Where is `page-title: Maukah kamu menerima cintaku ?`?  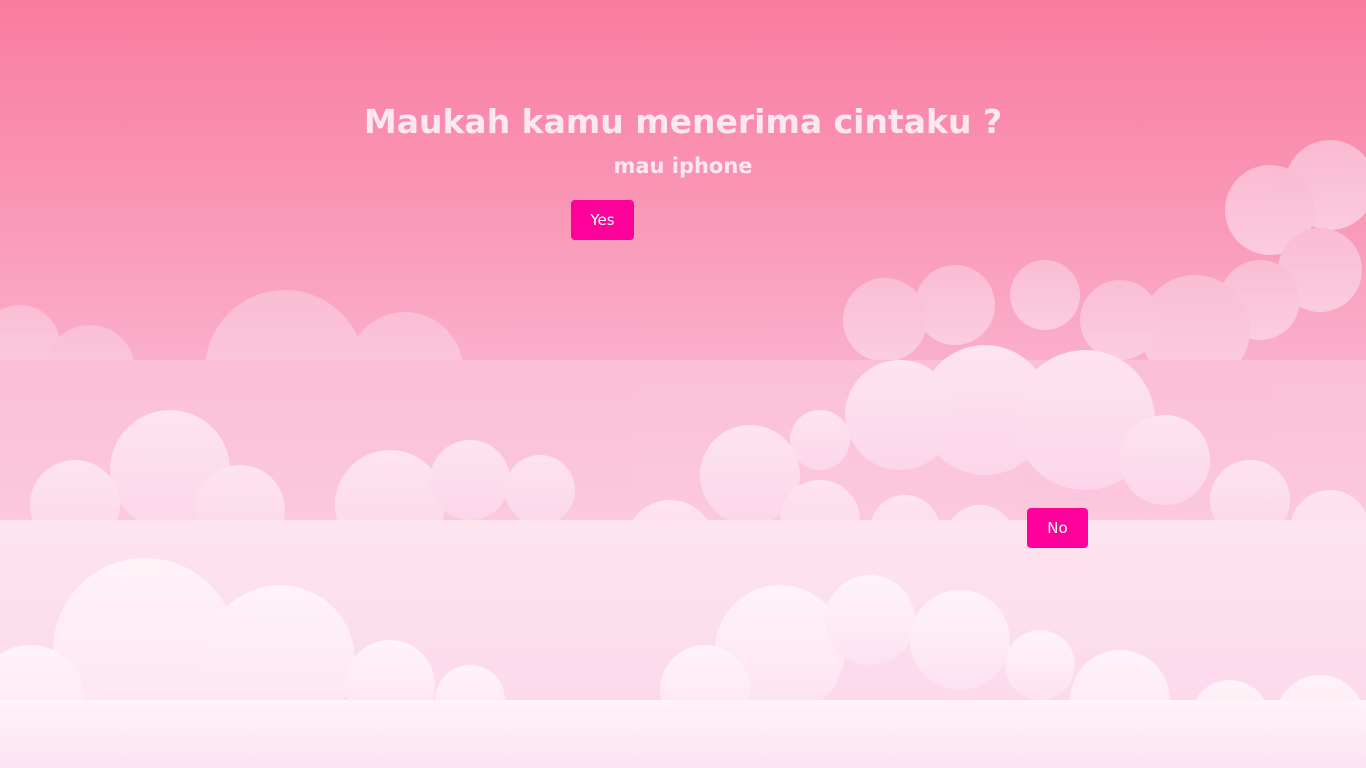
page-title: Maukah kamu menerima cintaku ? is located at coordinates (683, 121).